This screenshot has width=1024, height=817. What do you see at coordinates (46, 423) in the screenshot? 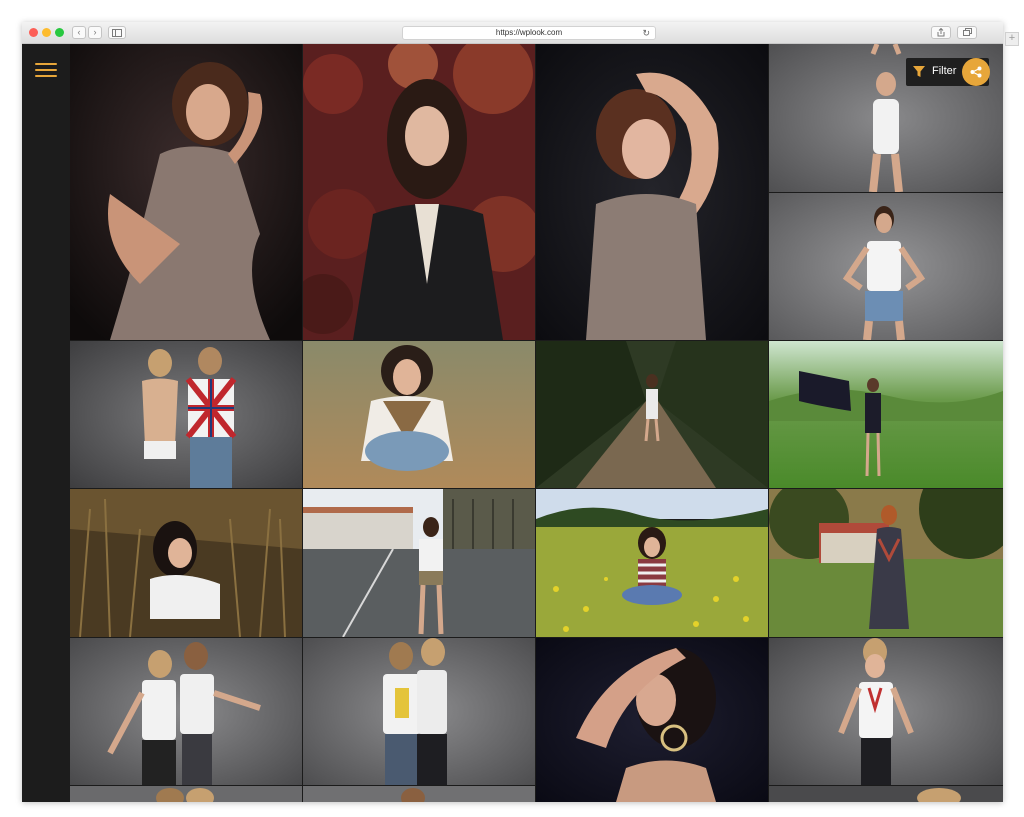
I see `site-sidebar` at bounding box center [46, 423].